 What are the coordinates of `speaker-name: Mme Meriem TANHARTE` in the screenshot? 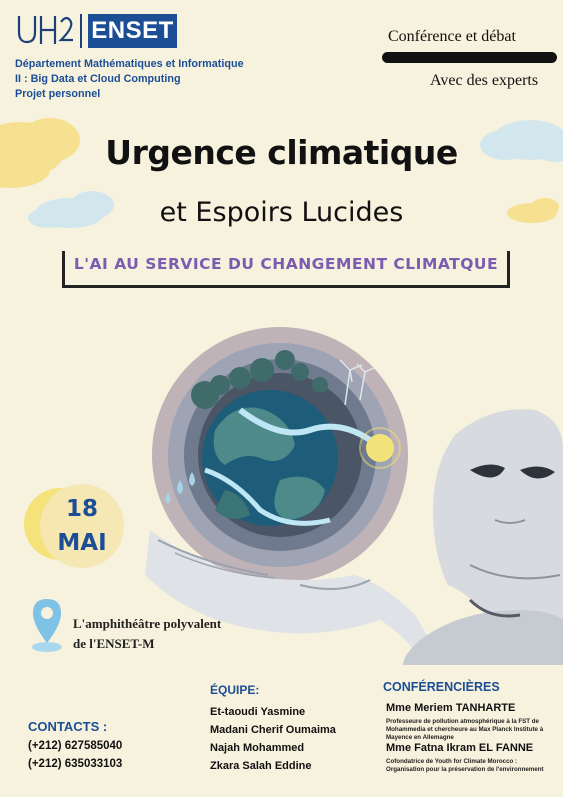 It's located at (451, 708).